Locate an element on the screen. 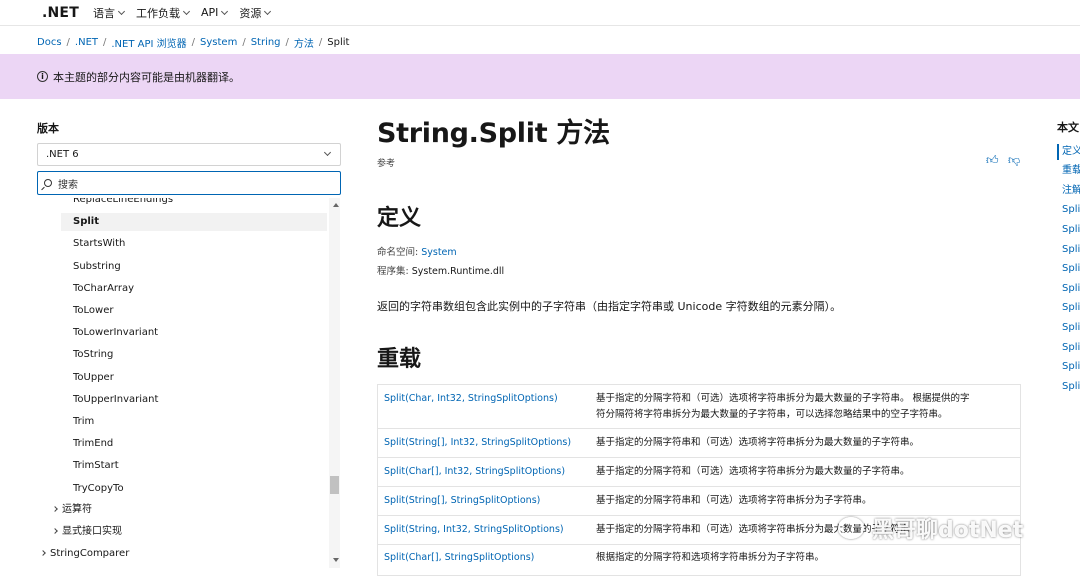  version-select: .NET 6 is located at coordinates (189, 154).